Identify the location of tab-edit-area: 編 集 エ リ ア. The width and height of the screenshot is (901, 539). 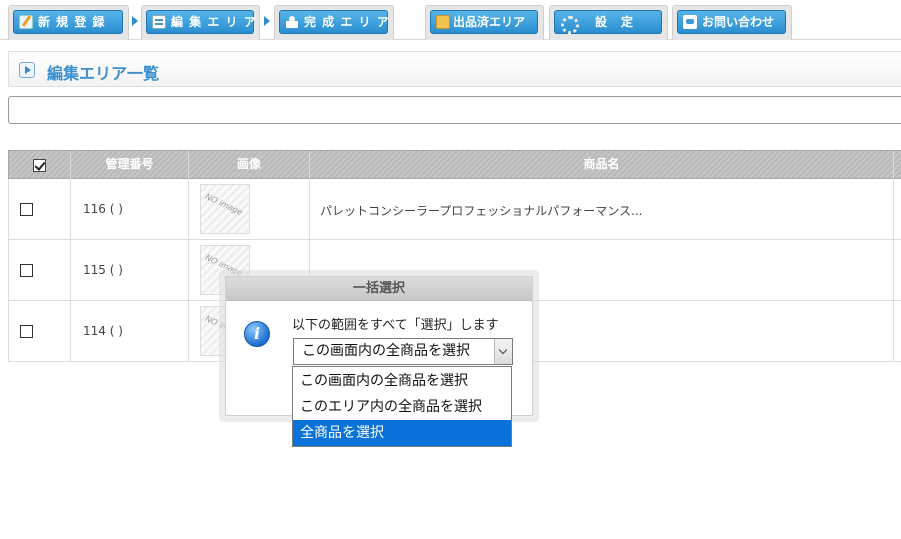
(200, 22).